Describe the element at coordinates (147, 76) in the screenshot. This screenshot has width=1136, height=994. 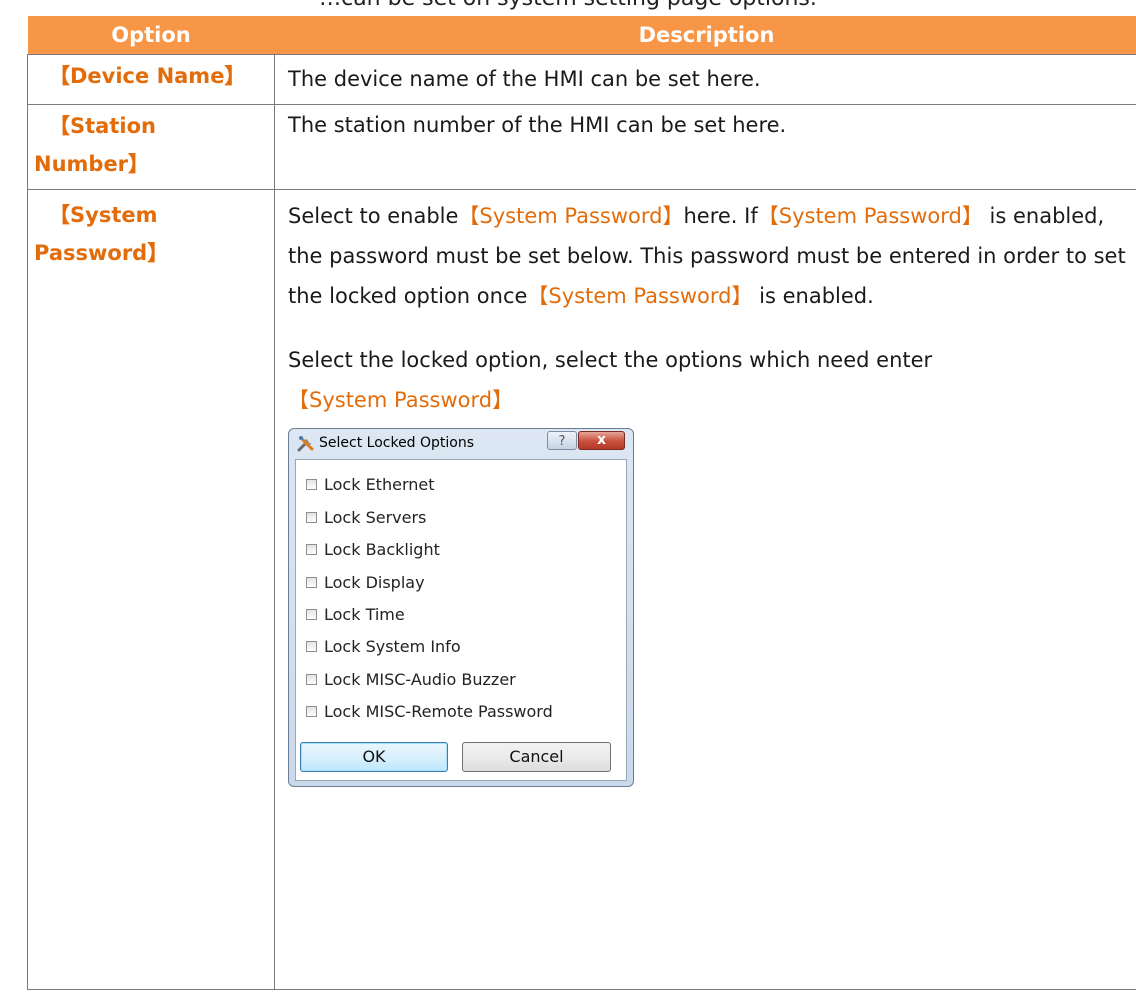
I see `option-device-name: 【Device Name】` at that location.